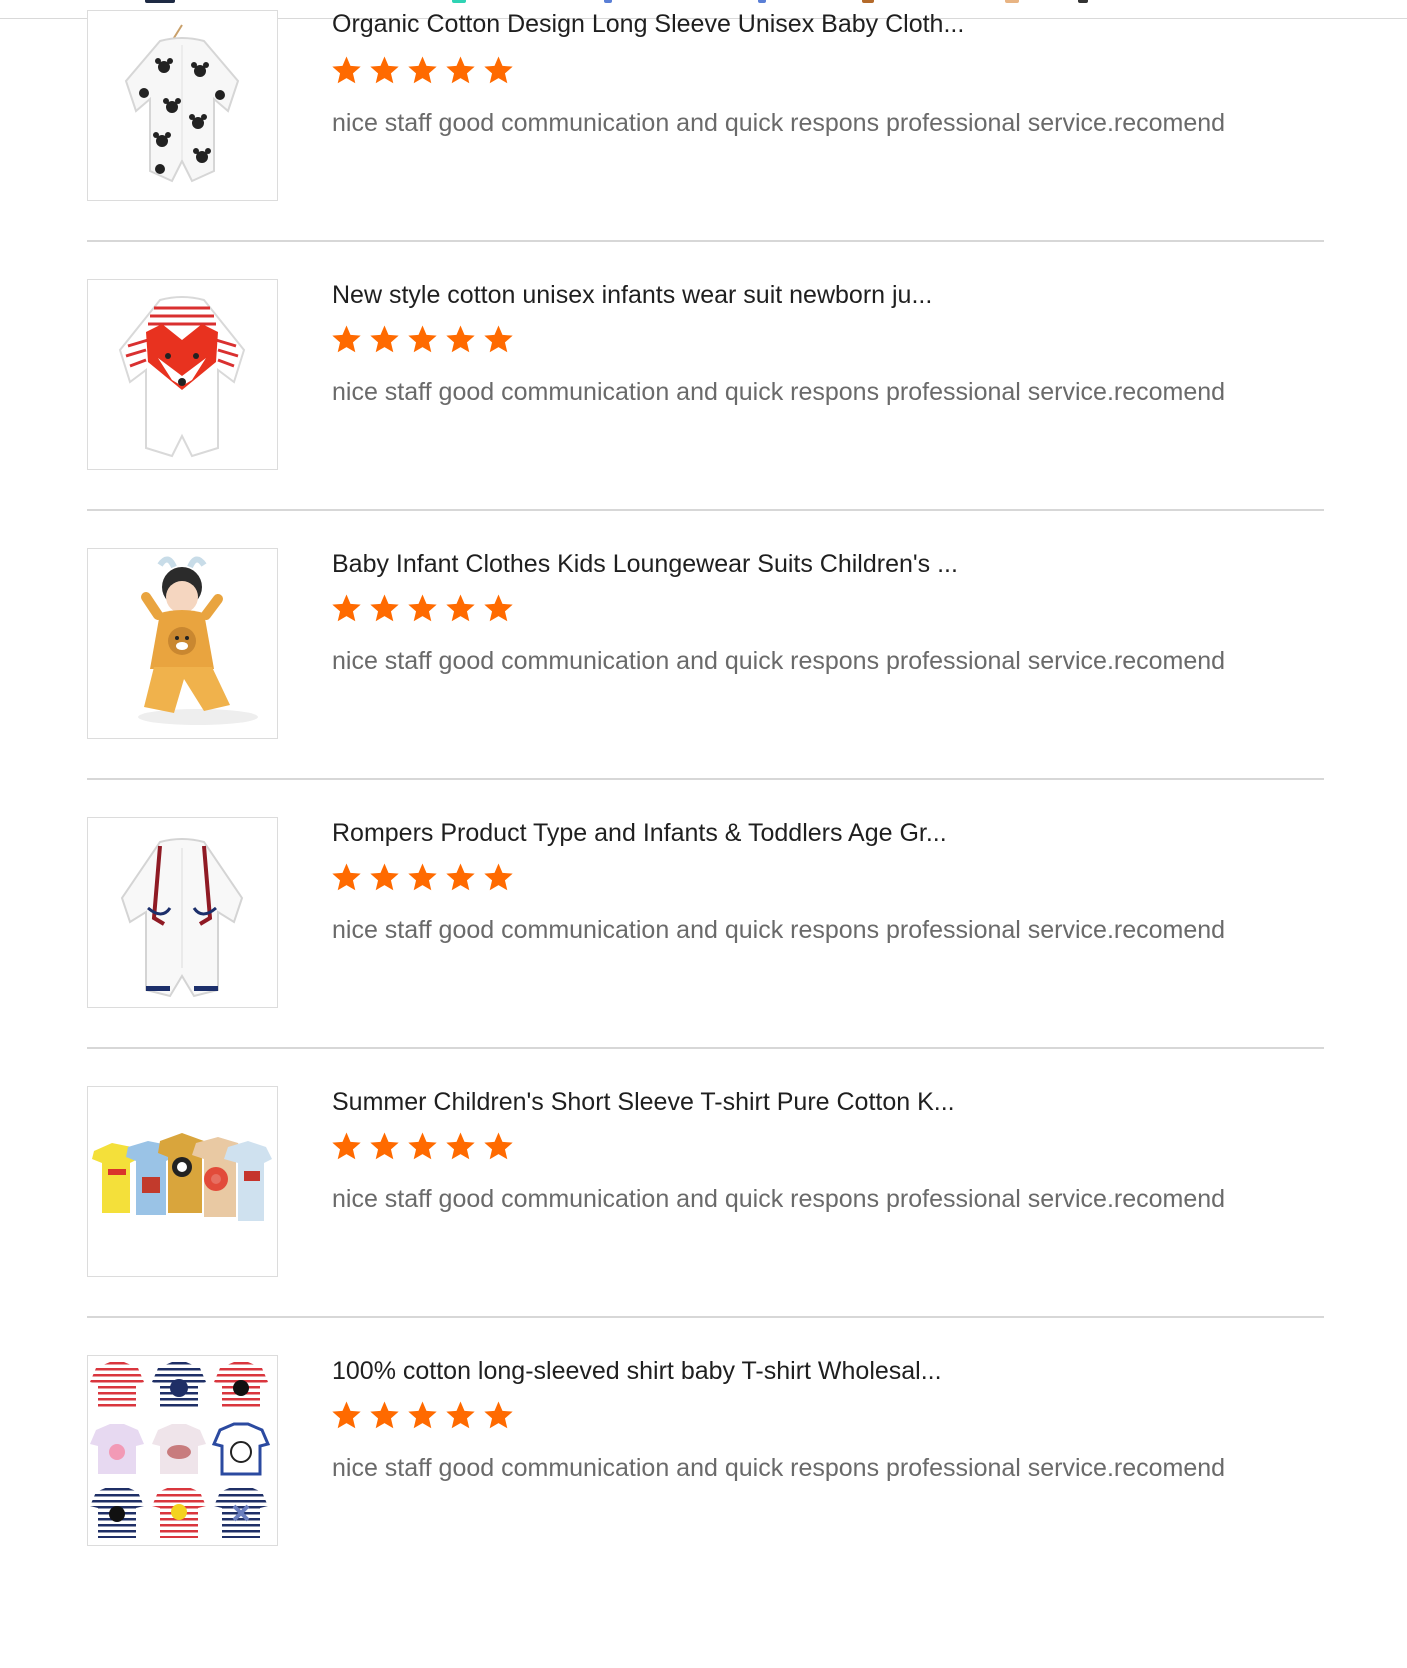  Describe the element at coordinates (198, 640) in the screenshot. I see `child-loungewear-image` at that location.